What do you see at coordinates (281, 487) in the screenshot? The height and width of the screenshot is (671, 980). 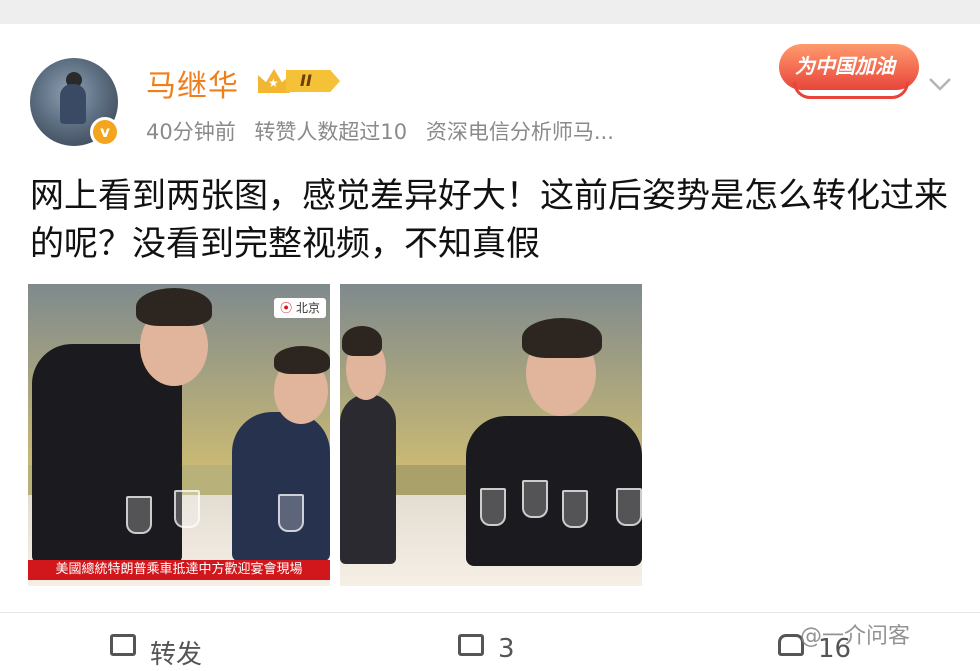 I see `figure-right-suit` at bounding box center [281, 487].